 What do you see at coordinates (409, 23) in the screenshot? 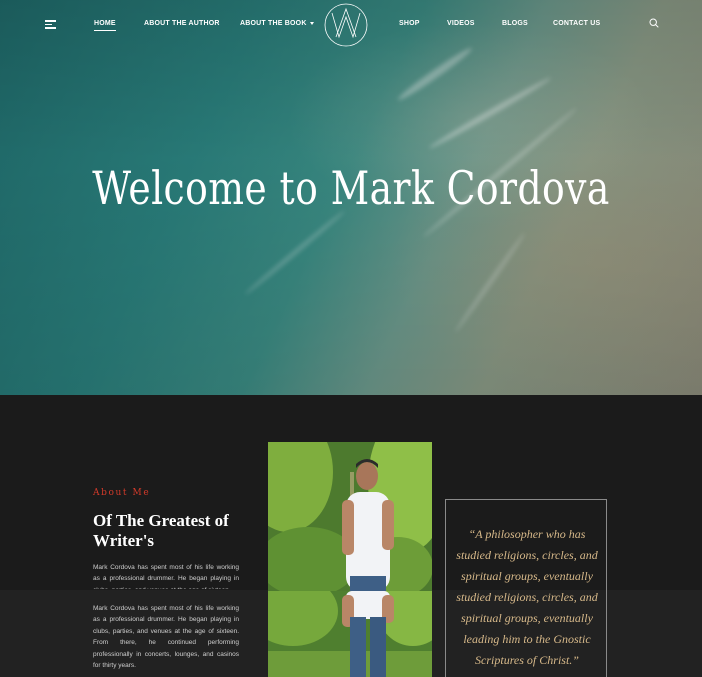
I see `nav-shop: SHOP` at bounding box center [409, 23].